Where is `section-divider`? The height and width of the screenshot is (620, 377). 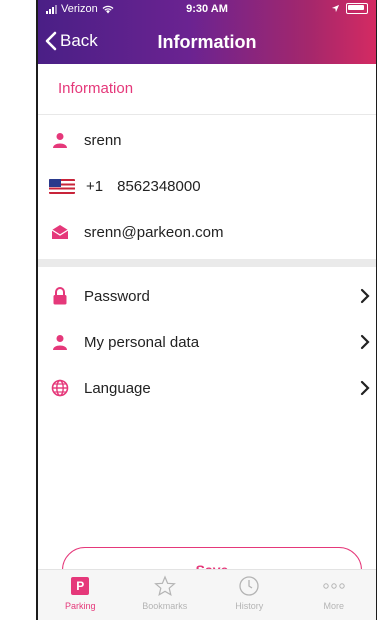
section-divider is located at coordinates (207, 263).